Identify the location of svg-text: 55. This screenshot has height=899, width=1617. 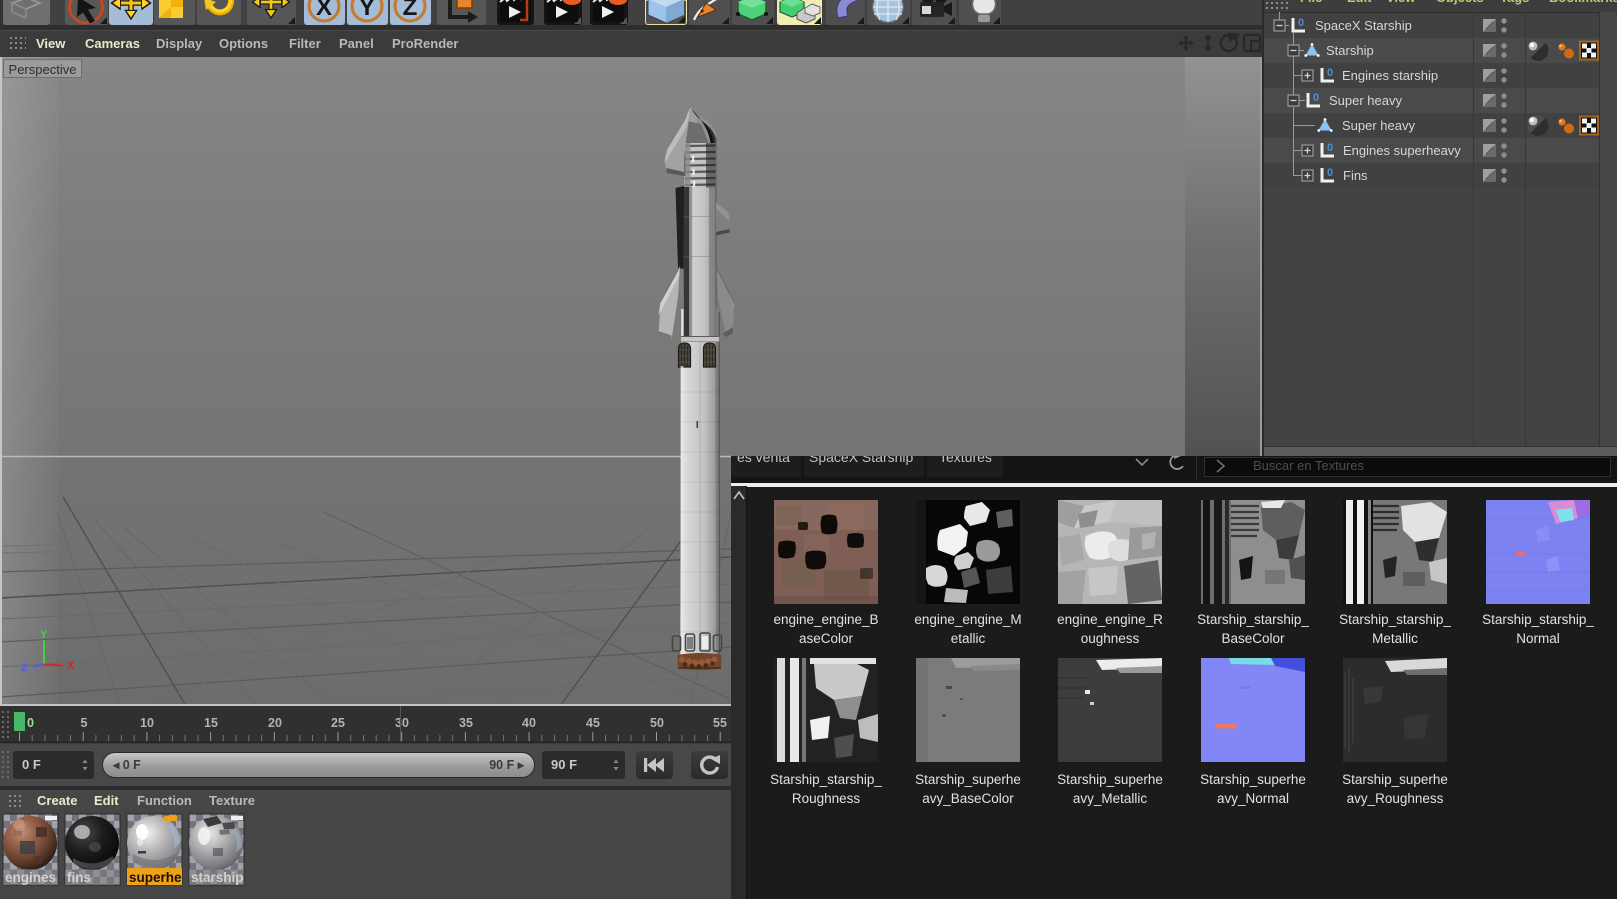
(720, 723).